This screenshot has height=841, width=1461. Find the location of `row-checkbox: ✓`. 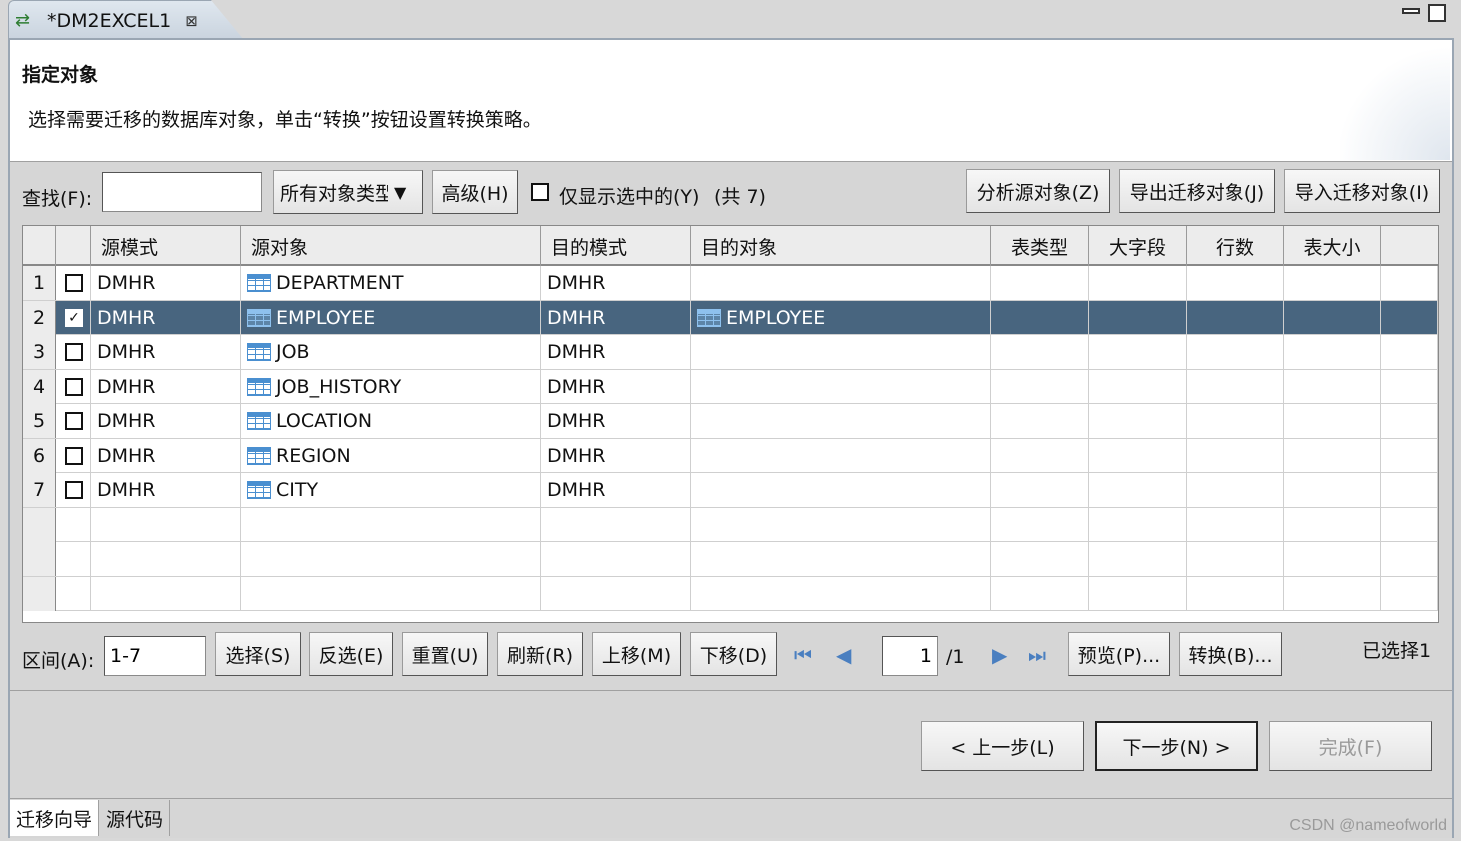

row-checkbox: ✓ is located at coordinates (74, 317).